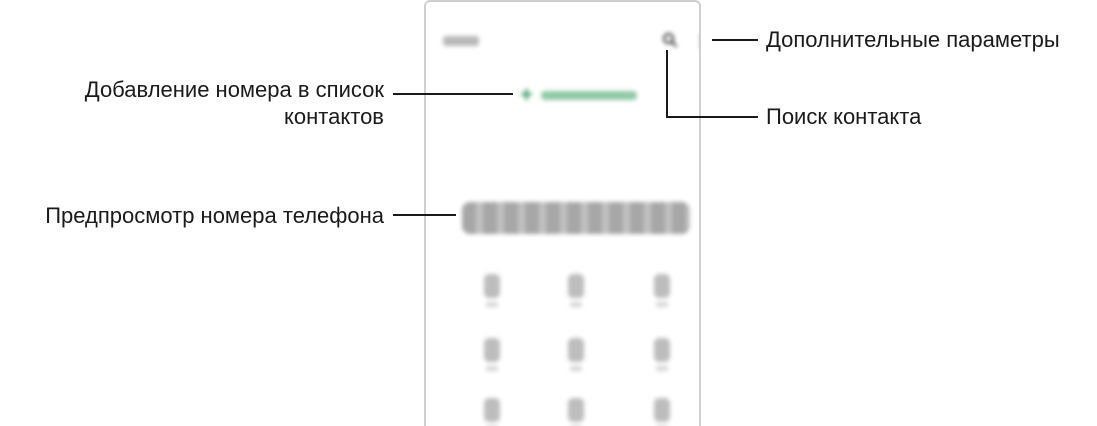 Image resolution: width=1097 pixels, height=426 pixels. I want to click on number-preview-field, so click(576, 218).